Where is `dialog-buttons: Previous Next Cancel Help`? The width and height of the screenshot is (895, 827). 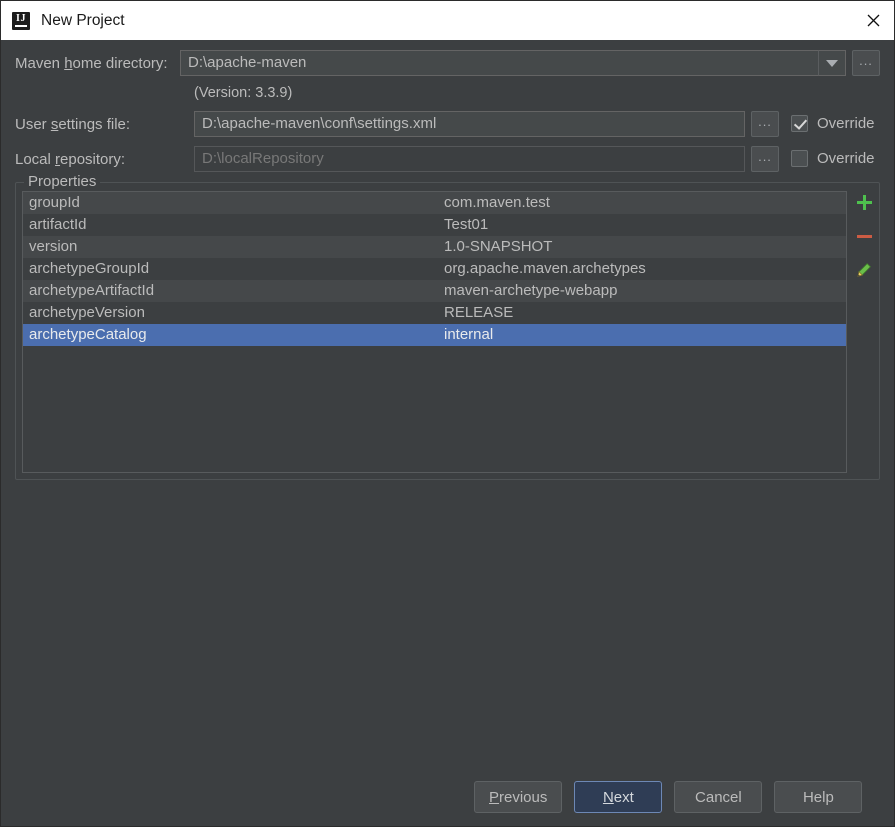
dialog-buttons: Previous Next Cancel Help is located at coordinates (668, 797).